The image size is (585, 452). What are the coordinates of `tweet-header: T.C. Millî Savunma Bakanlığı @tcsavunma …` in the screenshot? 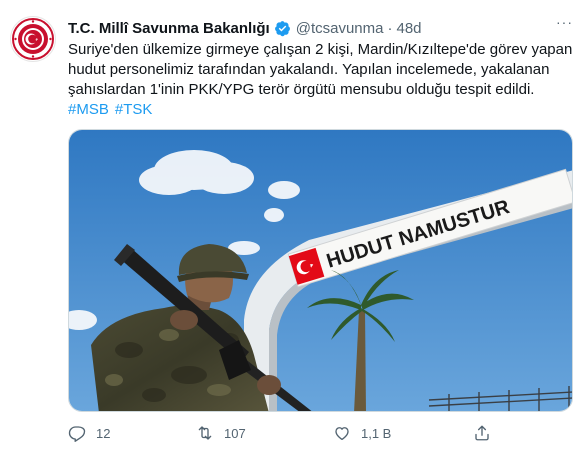 It's located at (245, 28).